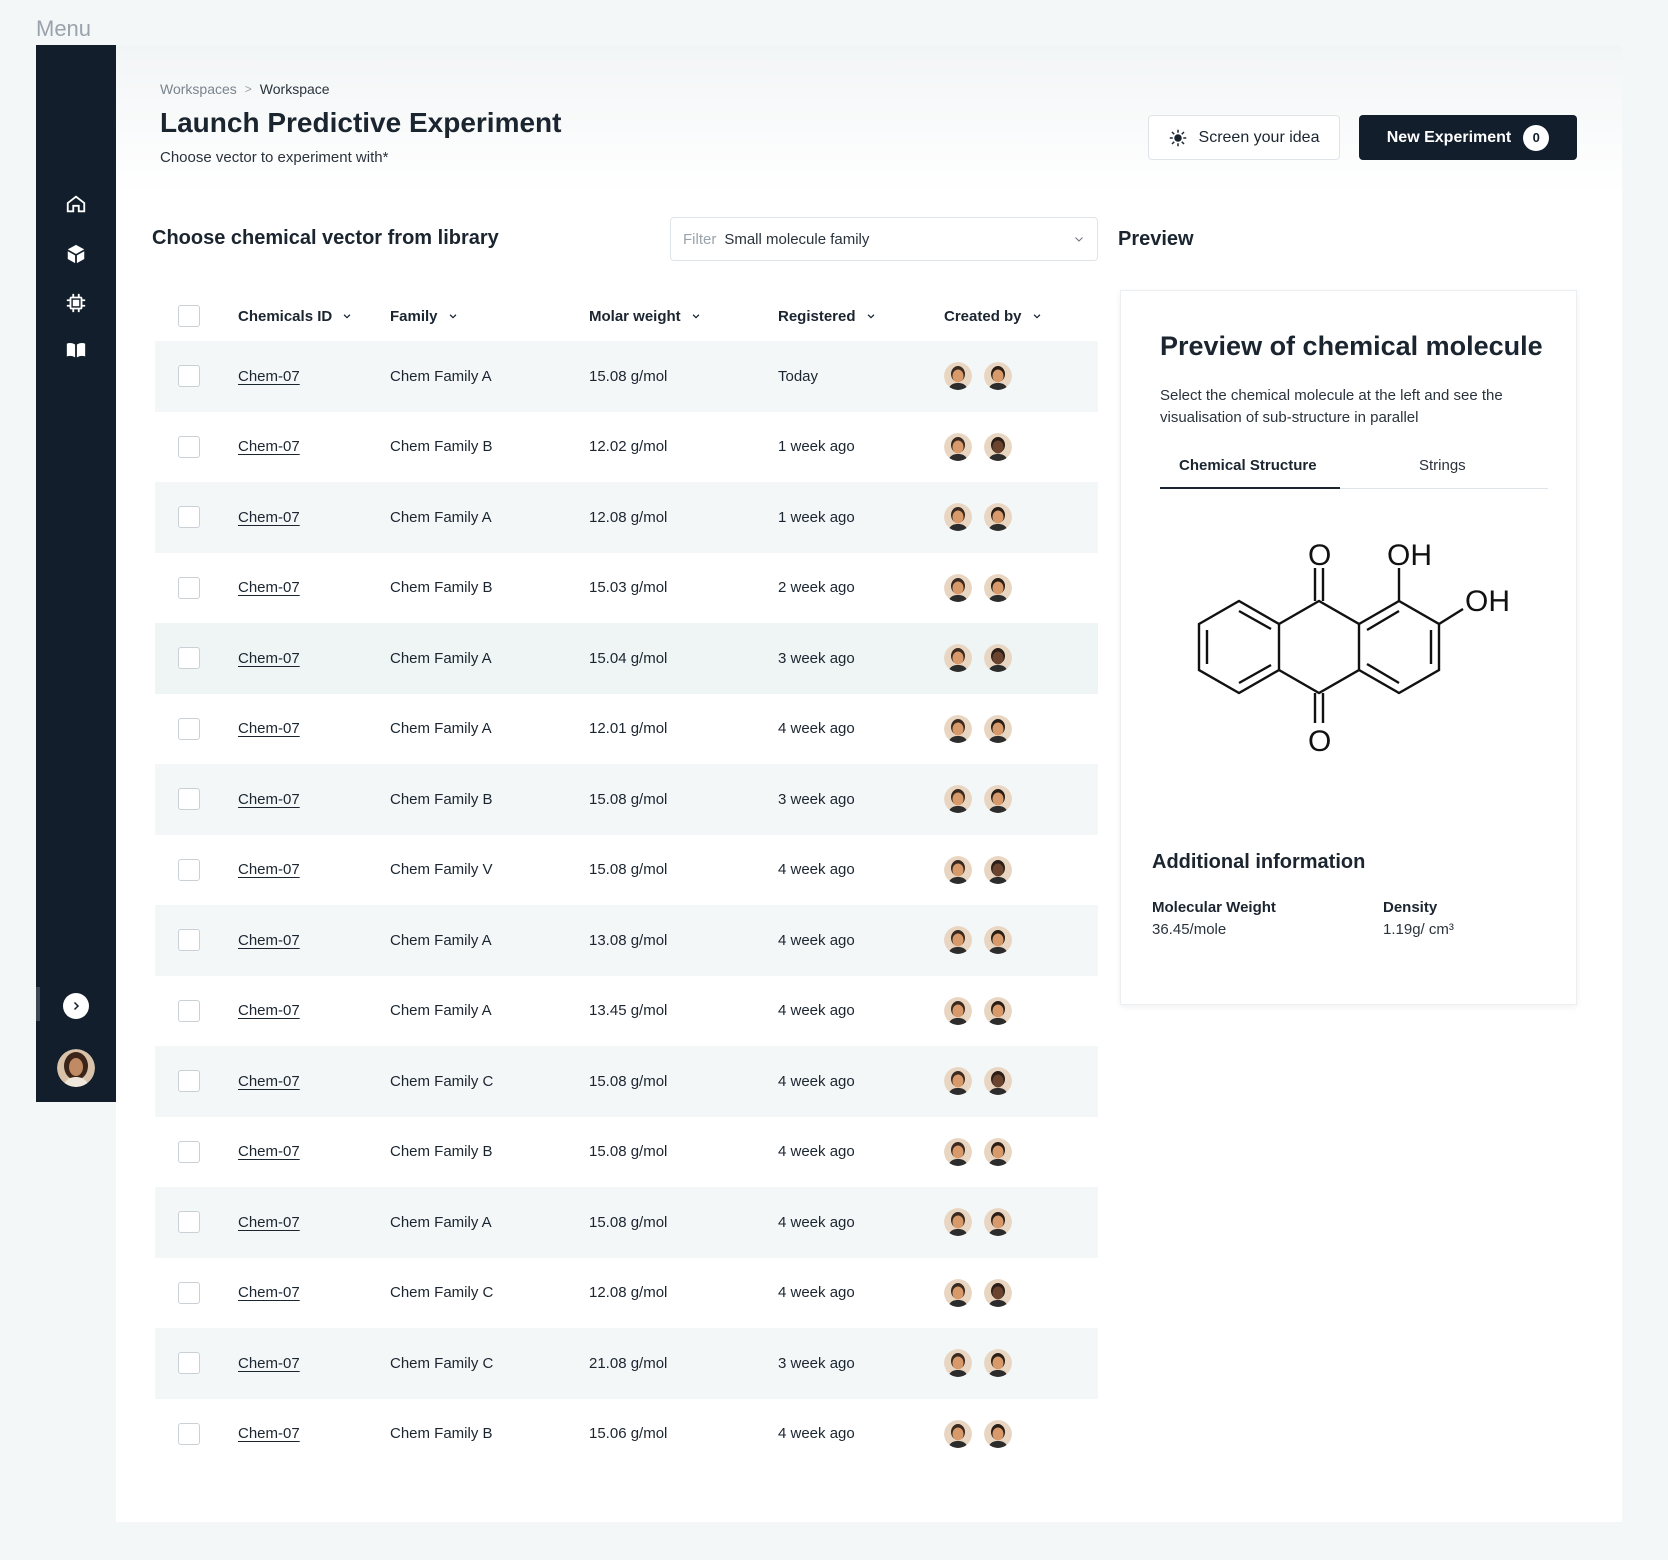 The width and height of the screenshot is (1668, 1560). What do you see at coordinates (198, 89) in the screenshot?
I see `breadcrumb-workspaces: Workspaces` at bounding box center [198, 89].